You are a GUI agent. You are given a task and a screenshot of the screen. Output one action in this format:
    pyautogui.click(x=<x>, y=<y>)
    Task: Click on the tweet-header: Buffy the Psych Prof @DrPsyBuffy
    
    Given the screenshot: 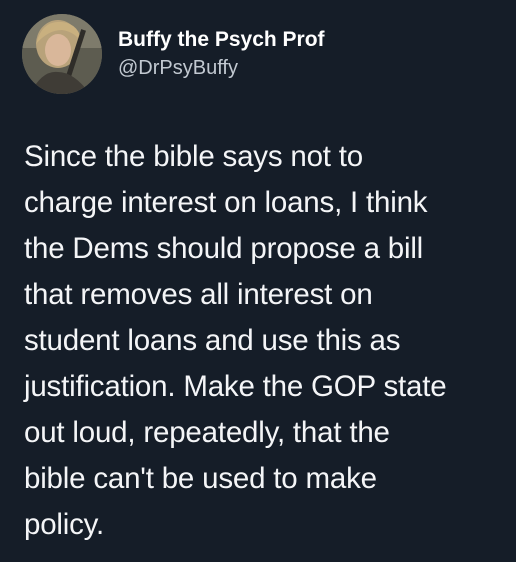 What is the action you would take?
    pyautogui.click(x=173, y=54)
    